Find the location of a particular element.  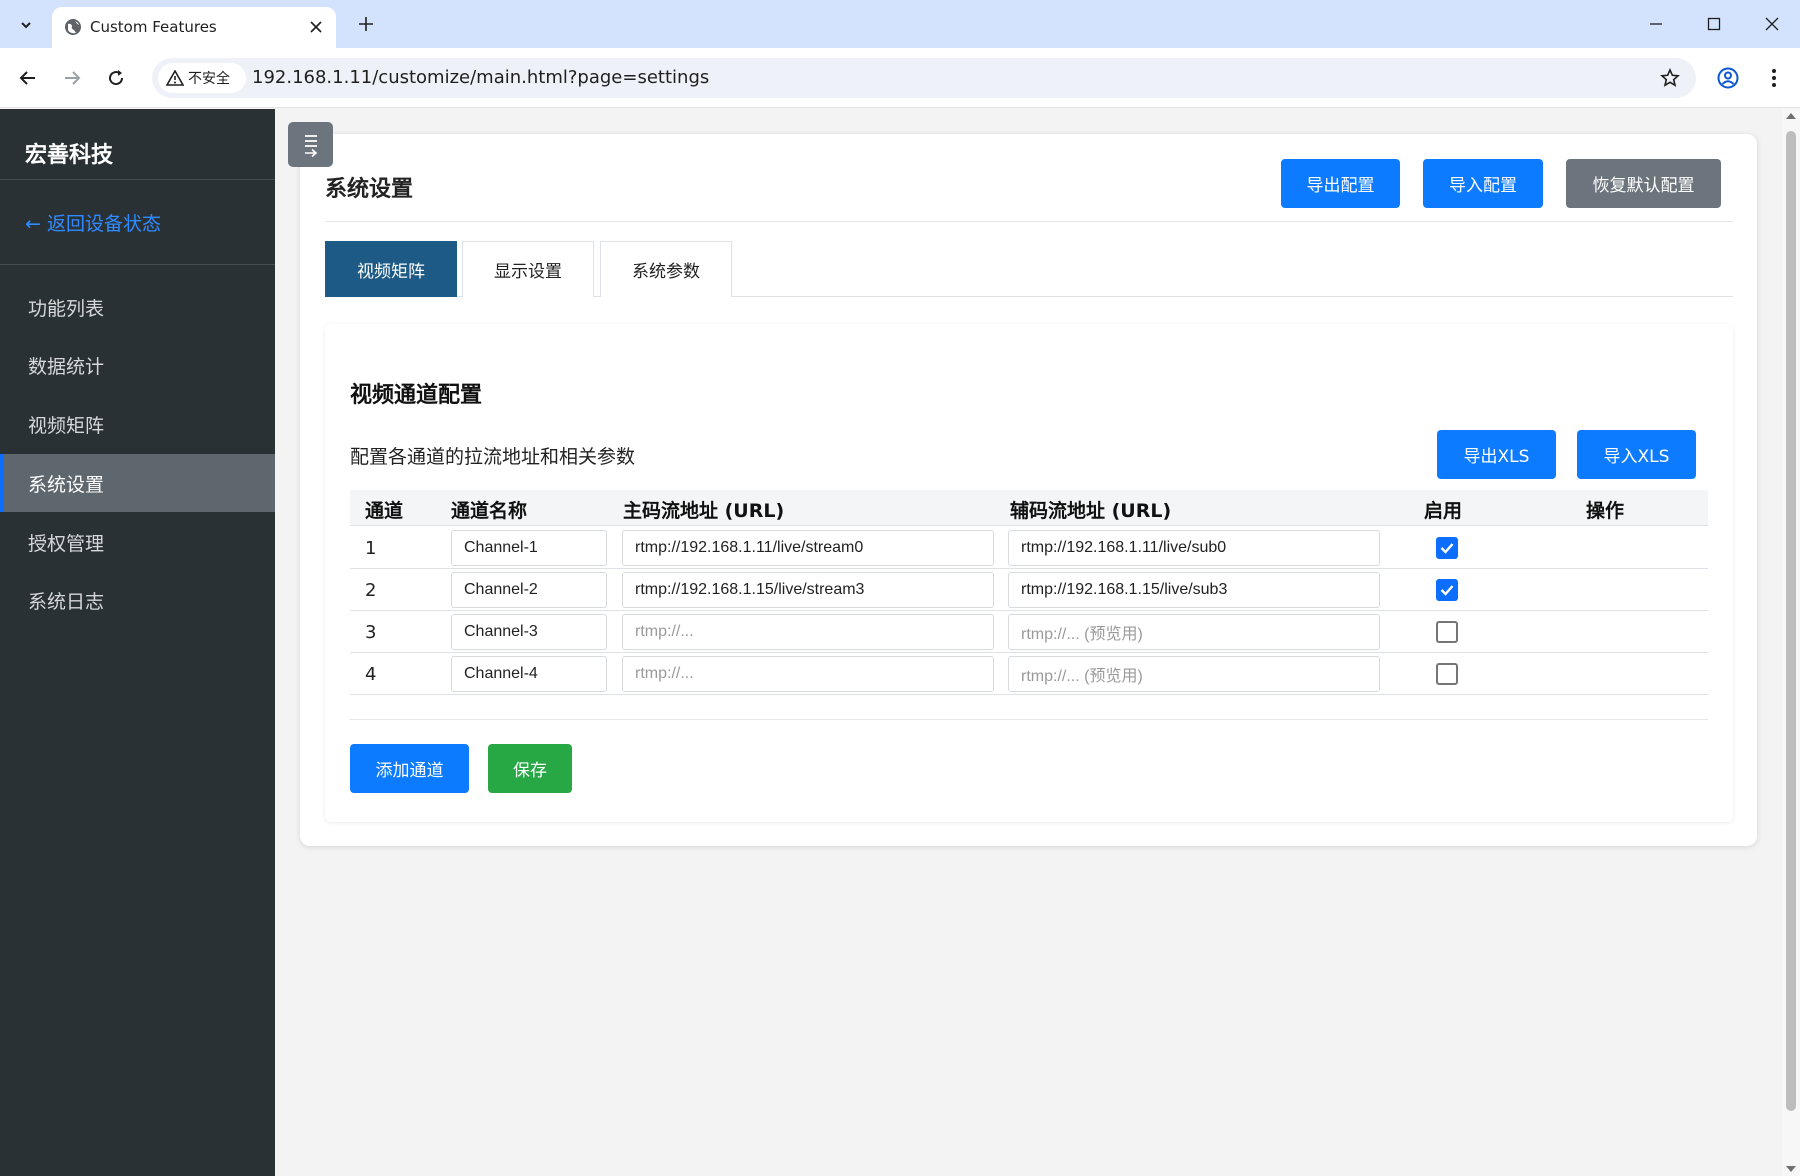

menu-toggle-icon is located at coordinates (310, 145).